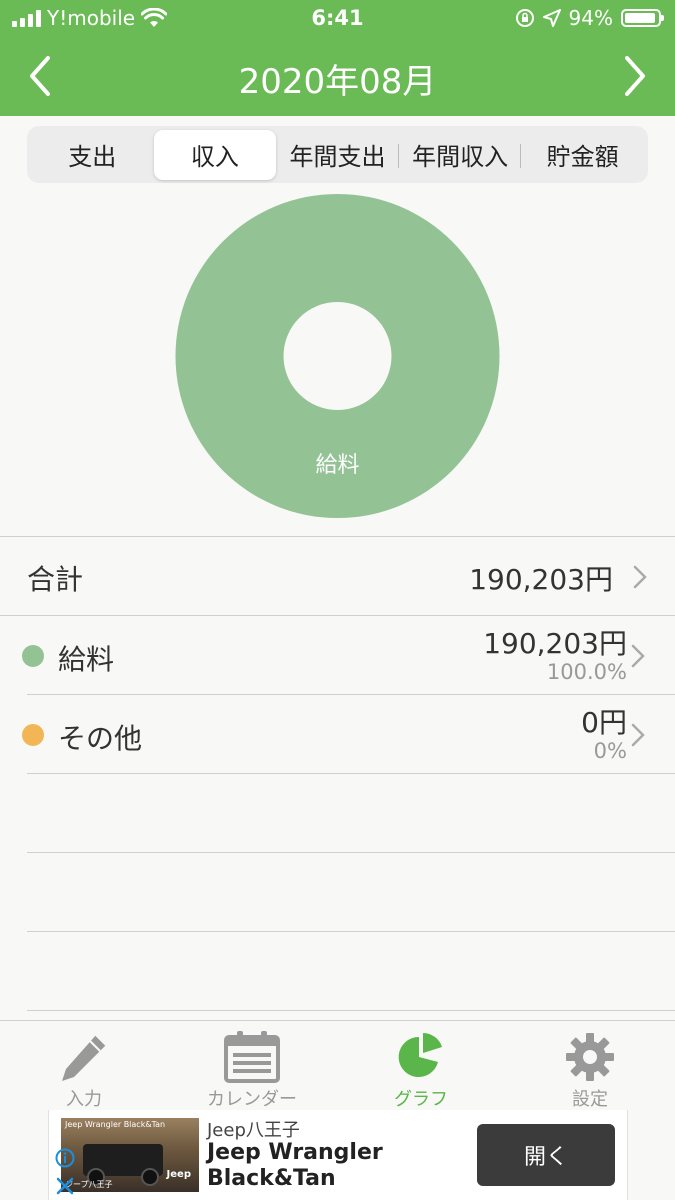 This screenshot has width=675, height=1200. What do you see at coordinates (546, 1155) in the screenshot?
I see `ad-open-button: 開く` at bounding box center [546, 1155].